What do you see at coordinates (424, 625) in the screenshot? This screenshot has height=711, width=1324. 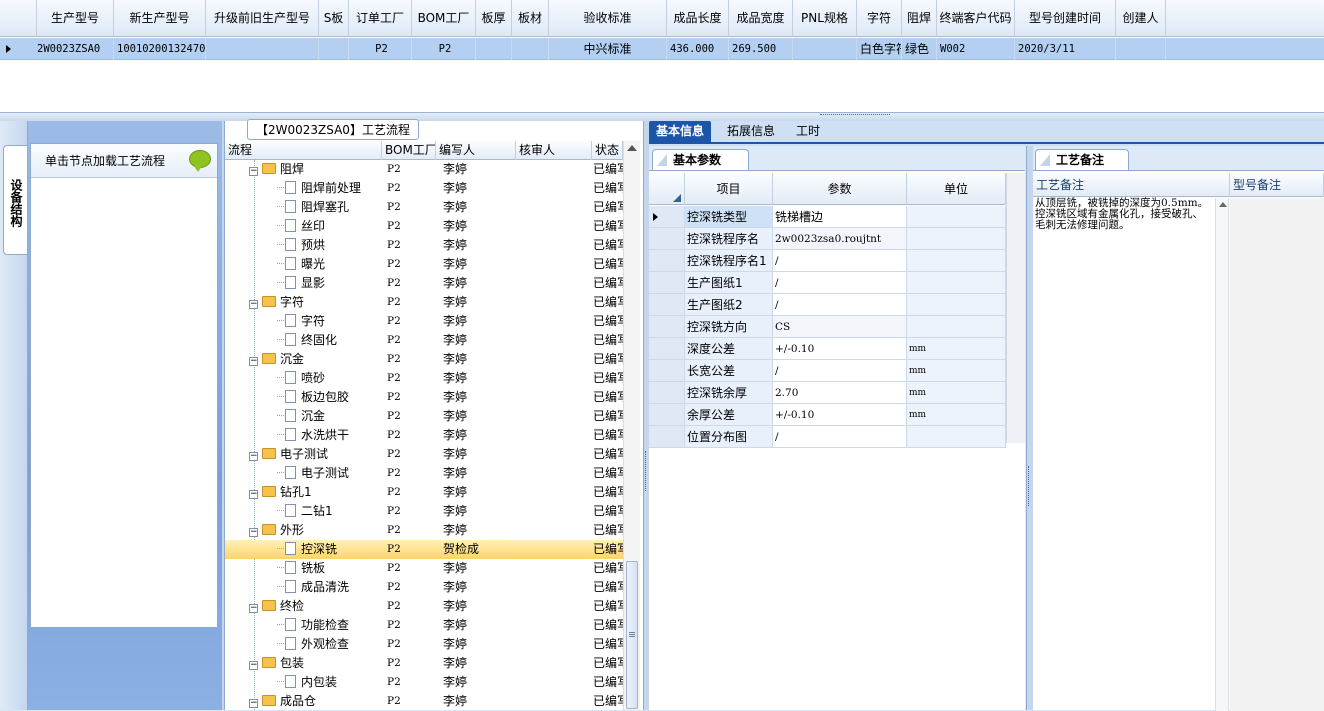 I see `tree-row: 功能检查 P2 李婷 已编写` at bounding box center [424, 625].